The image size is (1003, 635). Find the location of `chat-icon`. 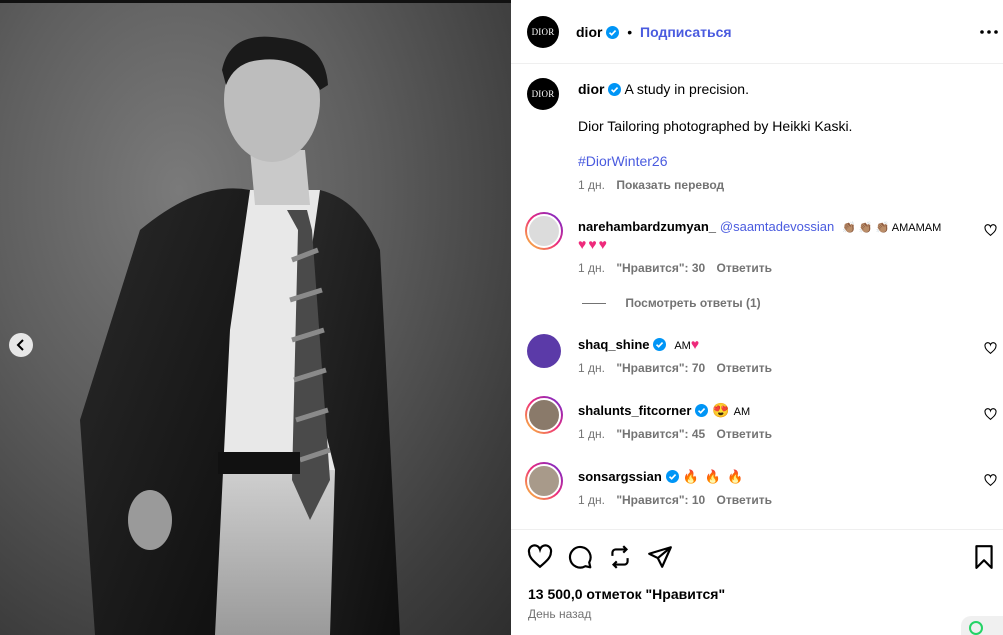

chat-icon is located at coordinates (976, 628).